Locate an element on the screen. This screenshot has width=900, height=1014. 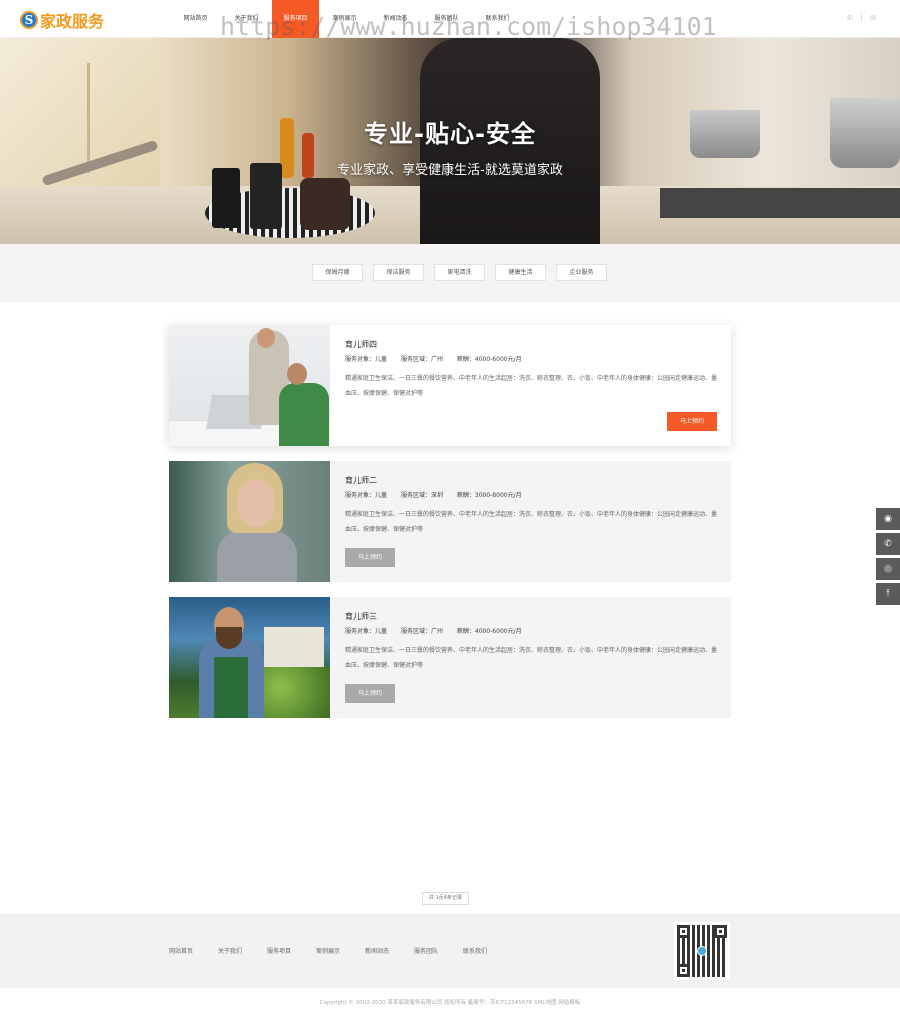
qr-logo-icon is located at coordinates (702, 951).